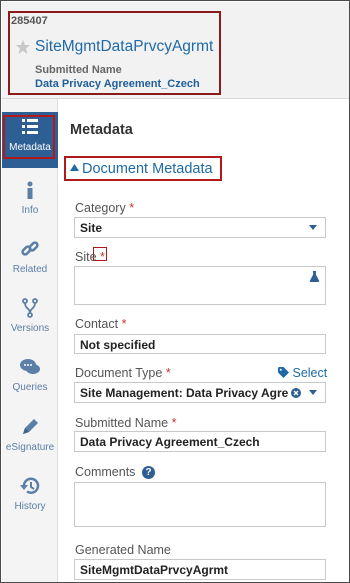  What do you see at coordinates (170, 442) in the screenshot?
I see `submitted-name-field-value: Data Privacy Agreement_Czech` at bounding box center [170, 442].